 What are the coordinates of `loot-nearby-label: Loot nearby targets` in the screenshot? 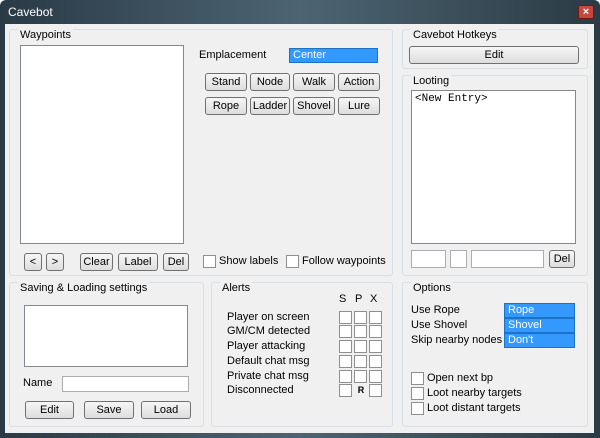 It's located at (474, 393).